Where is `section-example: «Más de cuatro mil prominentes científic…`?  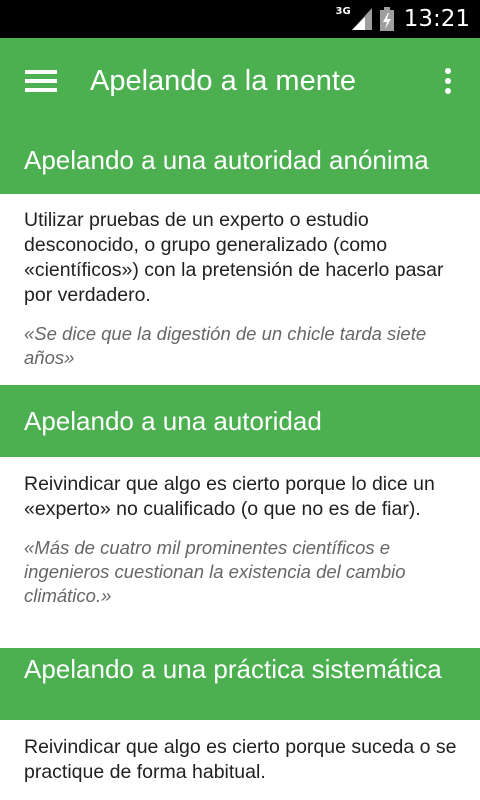 section-example: «Más de cuatro mil prominentes científic… is located at coordinates (215, 571).